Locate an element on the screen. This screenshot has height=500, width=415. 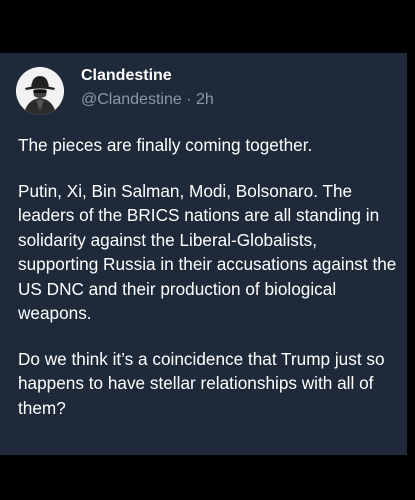
author-meta: @Clandestine · 2h is located at coordinates (147, 100).